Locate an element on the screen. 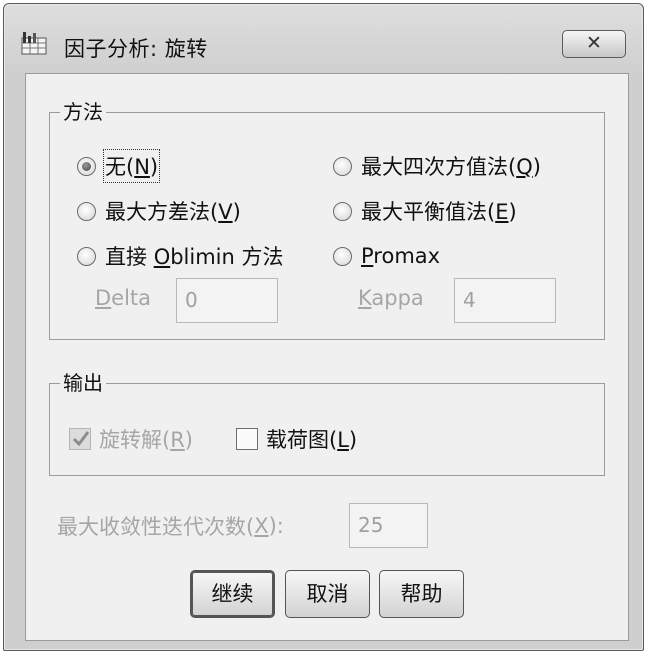 This screenshot has height=655, width=650. checkmark-icon is located at coordinates (81, 439).